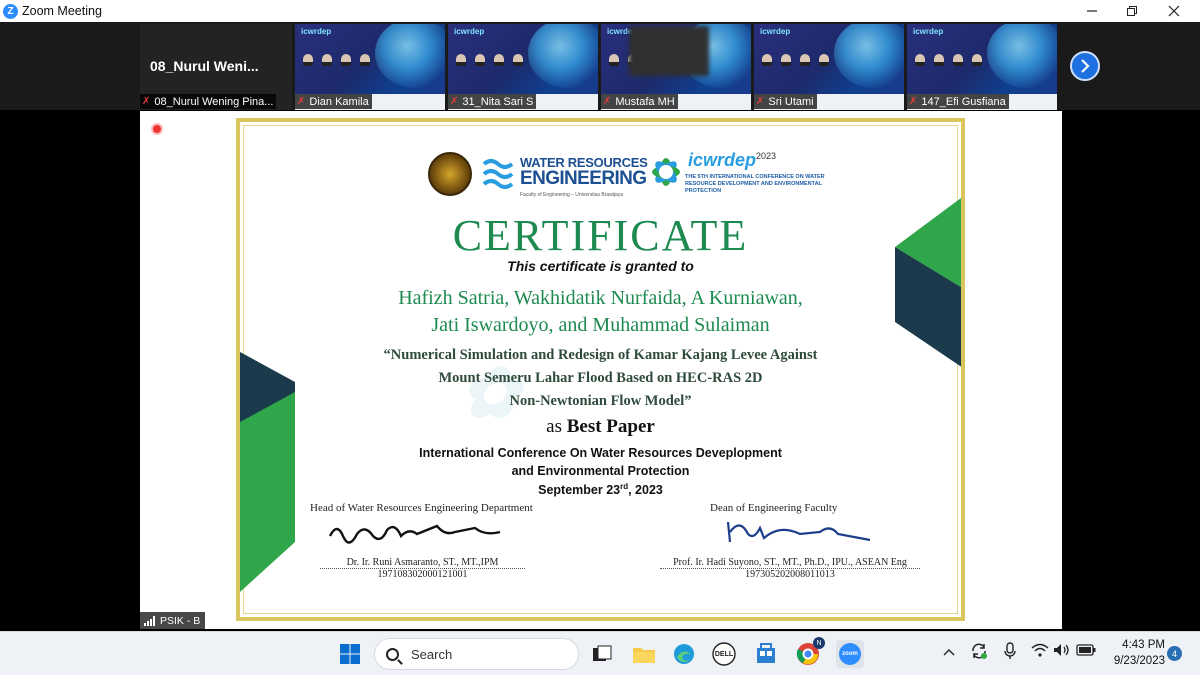 The height and width of the screenshot is (675, 1200). I want to click on sync-icon, so click(979, 651).